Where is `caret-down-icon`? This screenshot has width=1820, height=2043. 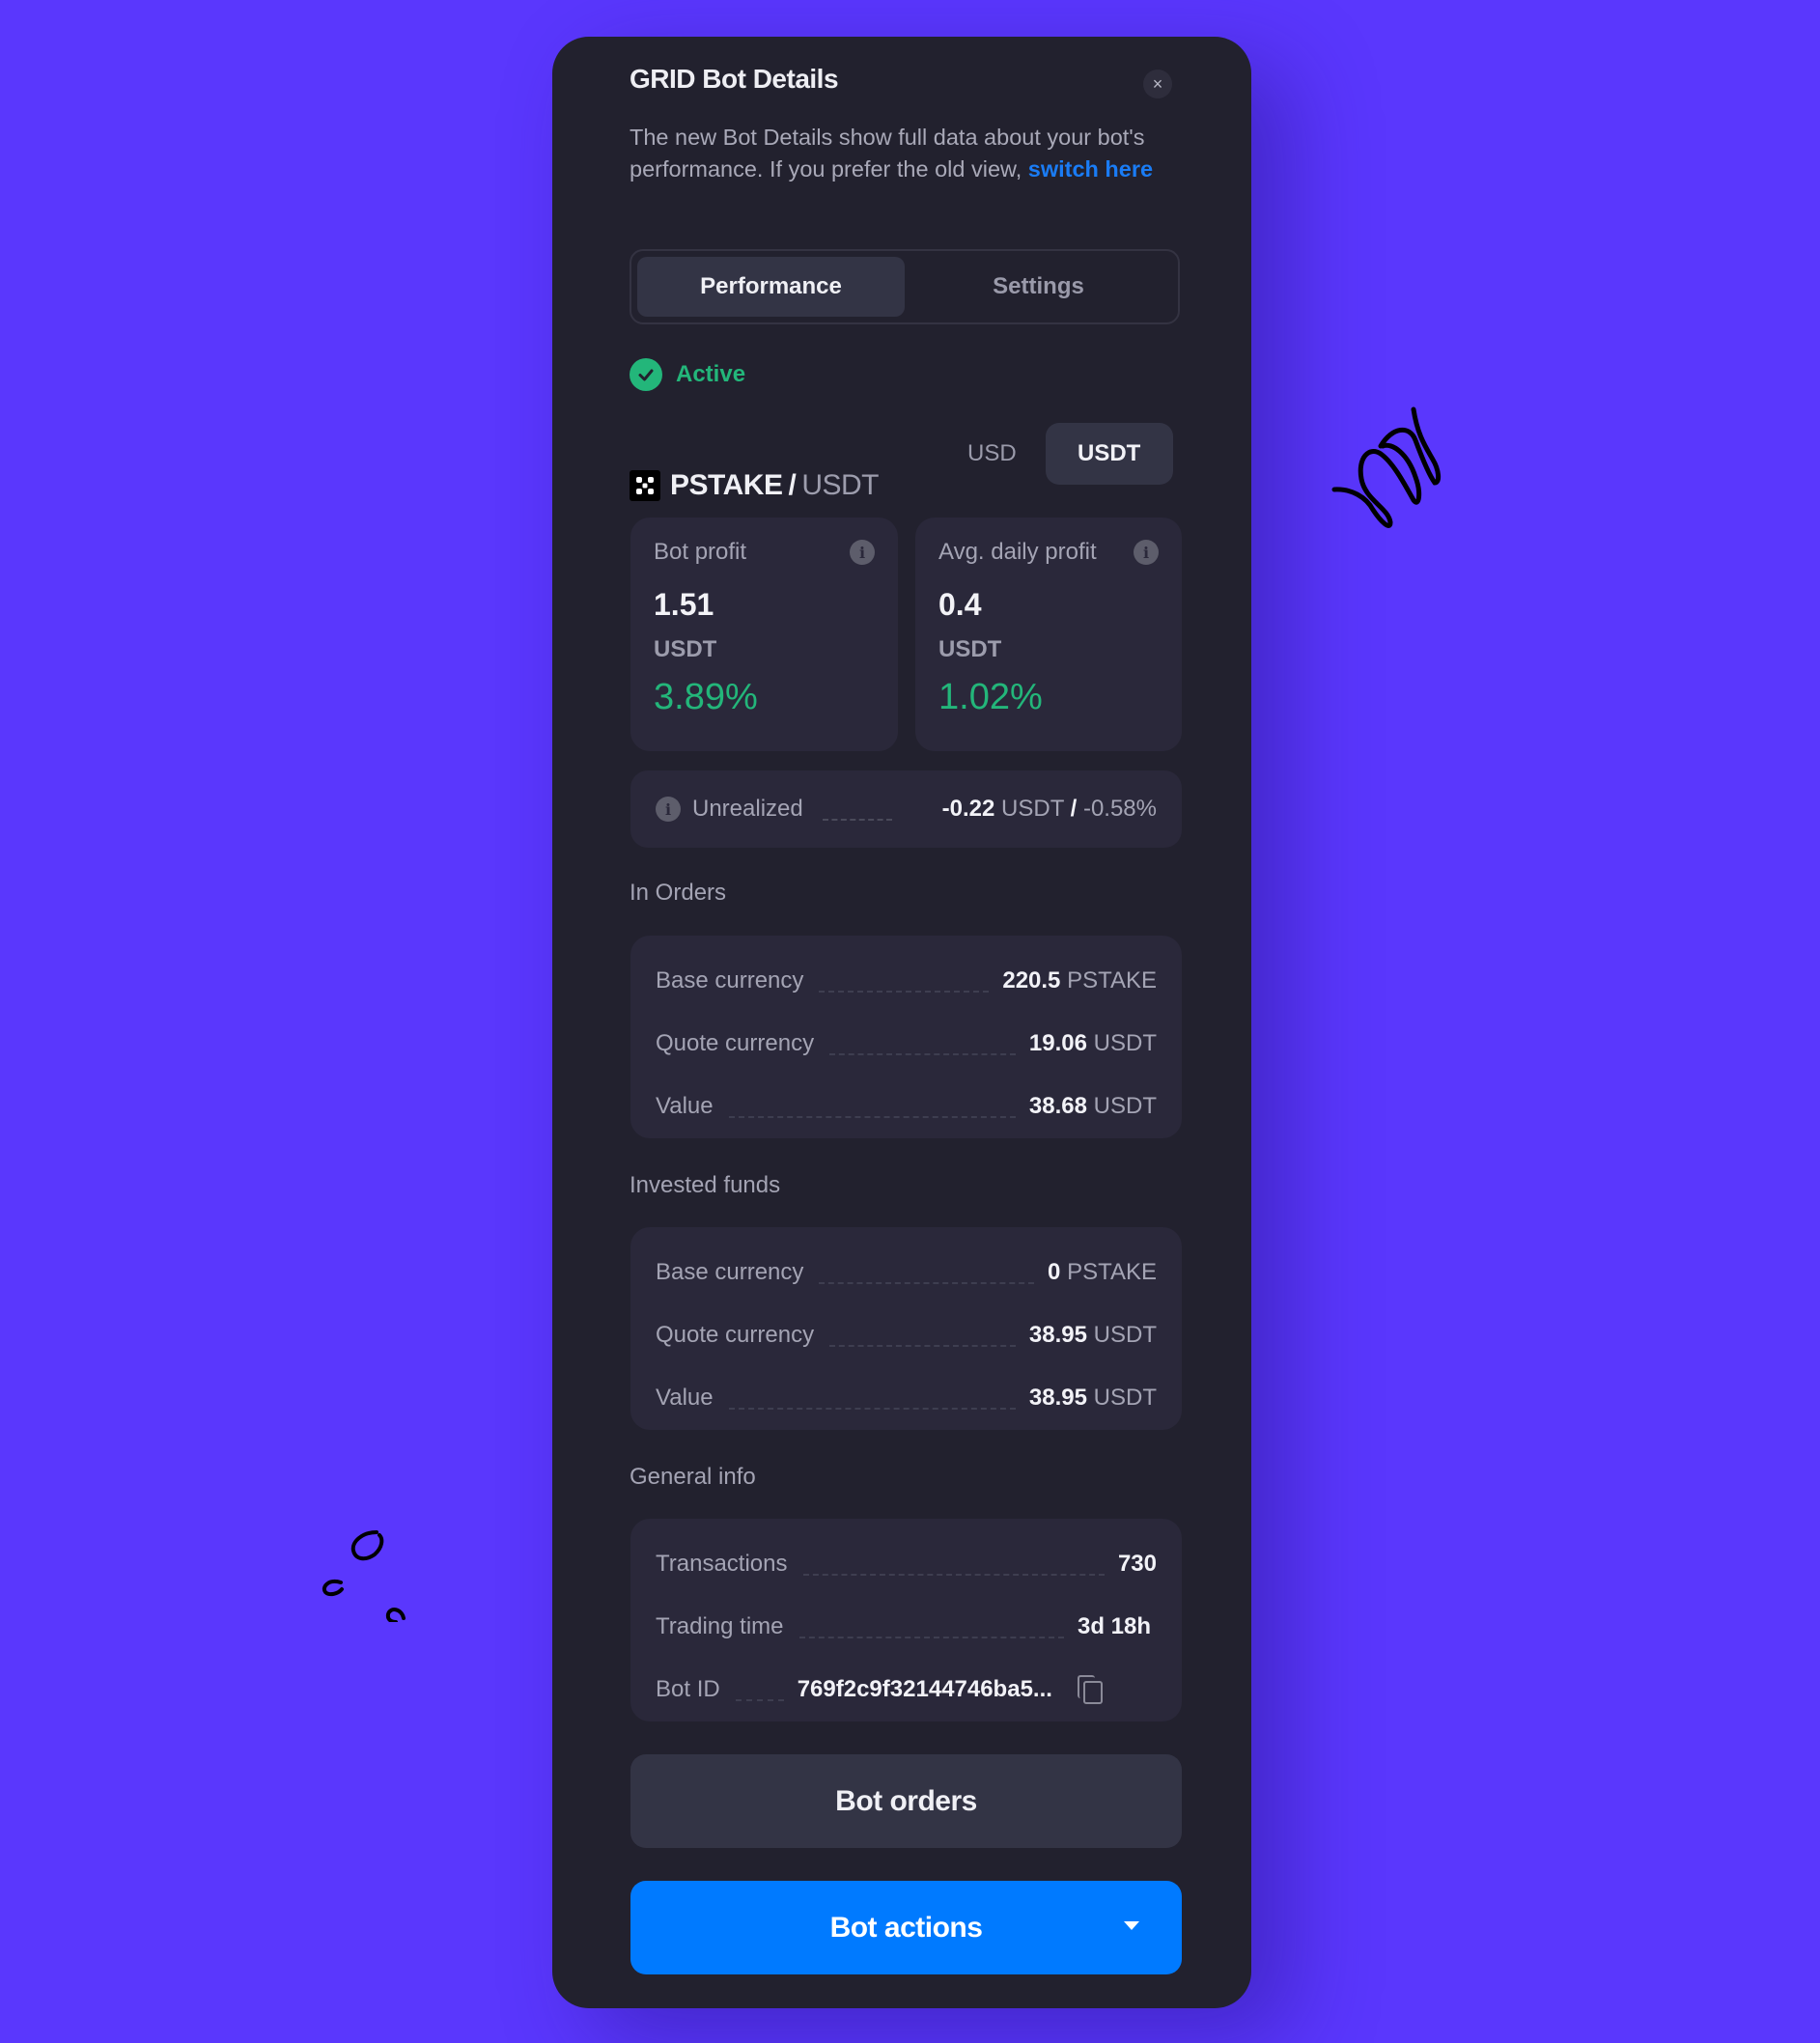 caret-down-icon is located at coordinates (1132, 1925).